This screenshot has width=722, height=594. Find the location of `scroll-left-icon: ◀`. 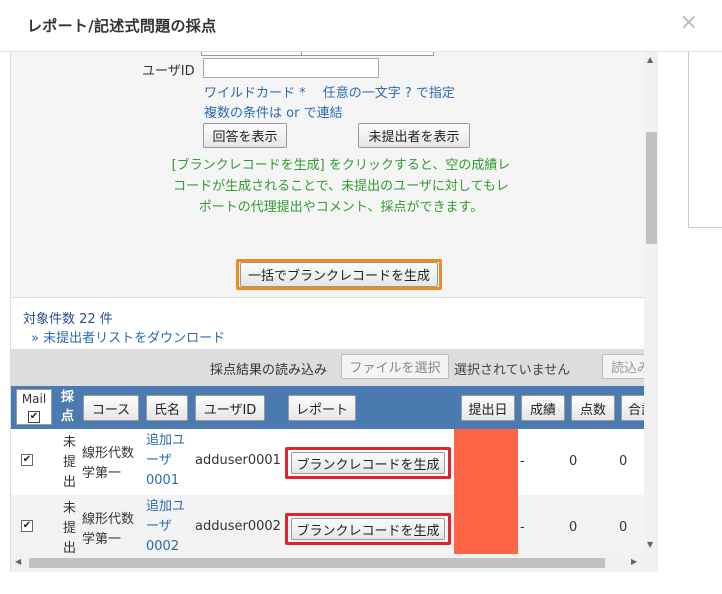

scroll-left-icon: ◀ is located at coordinates (18, 561).